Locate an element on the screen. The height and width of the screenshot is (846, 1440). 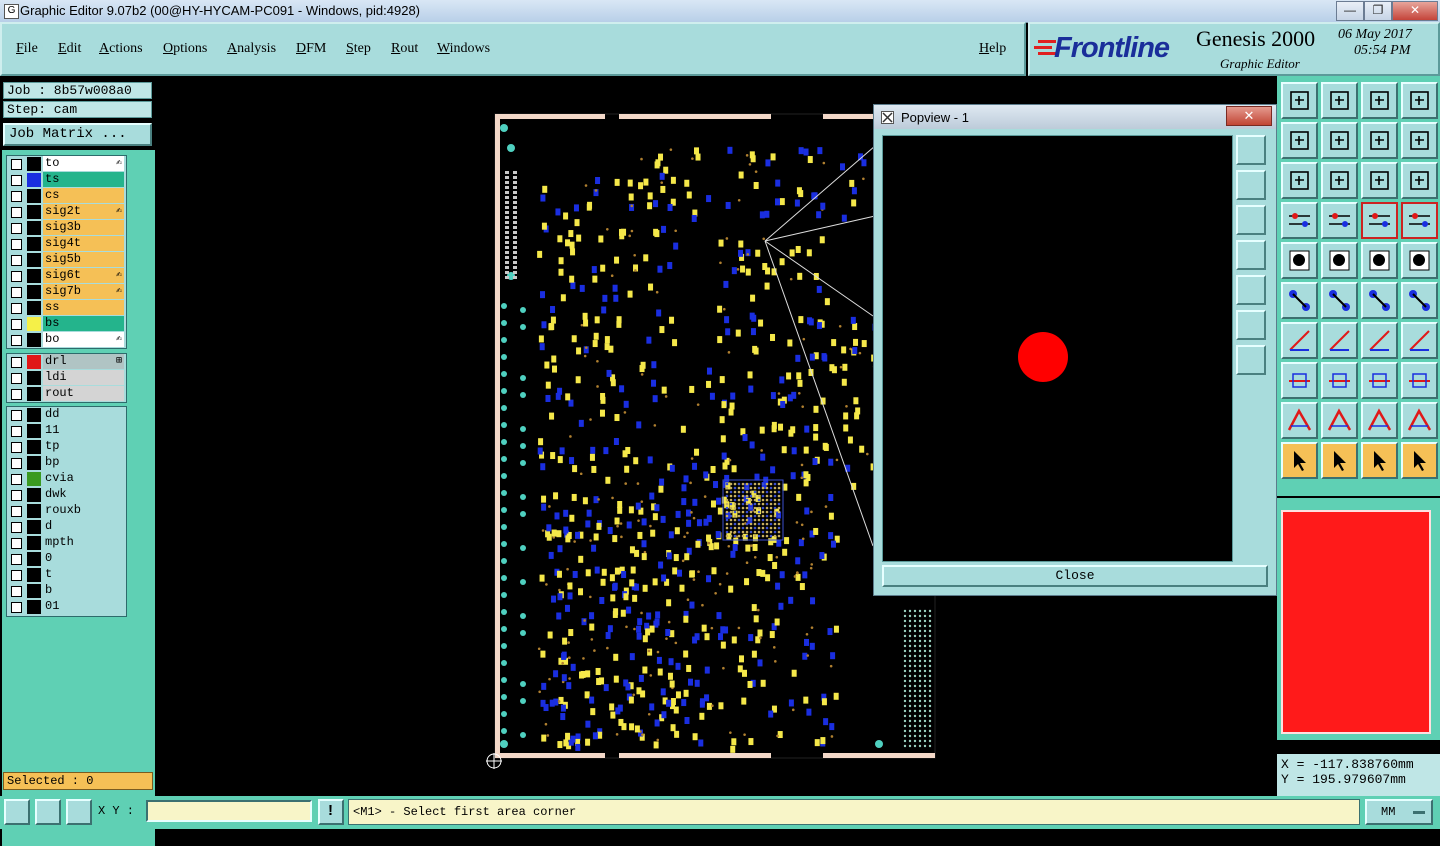
layer-row-cs: cs is located at coordinates (66, 196).